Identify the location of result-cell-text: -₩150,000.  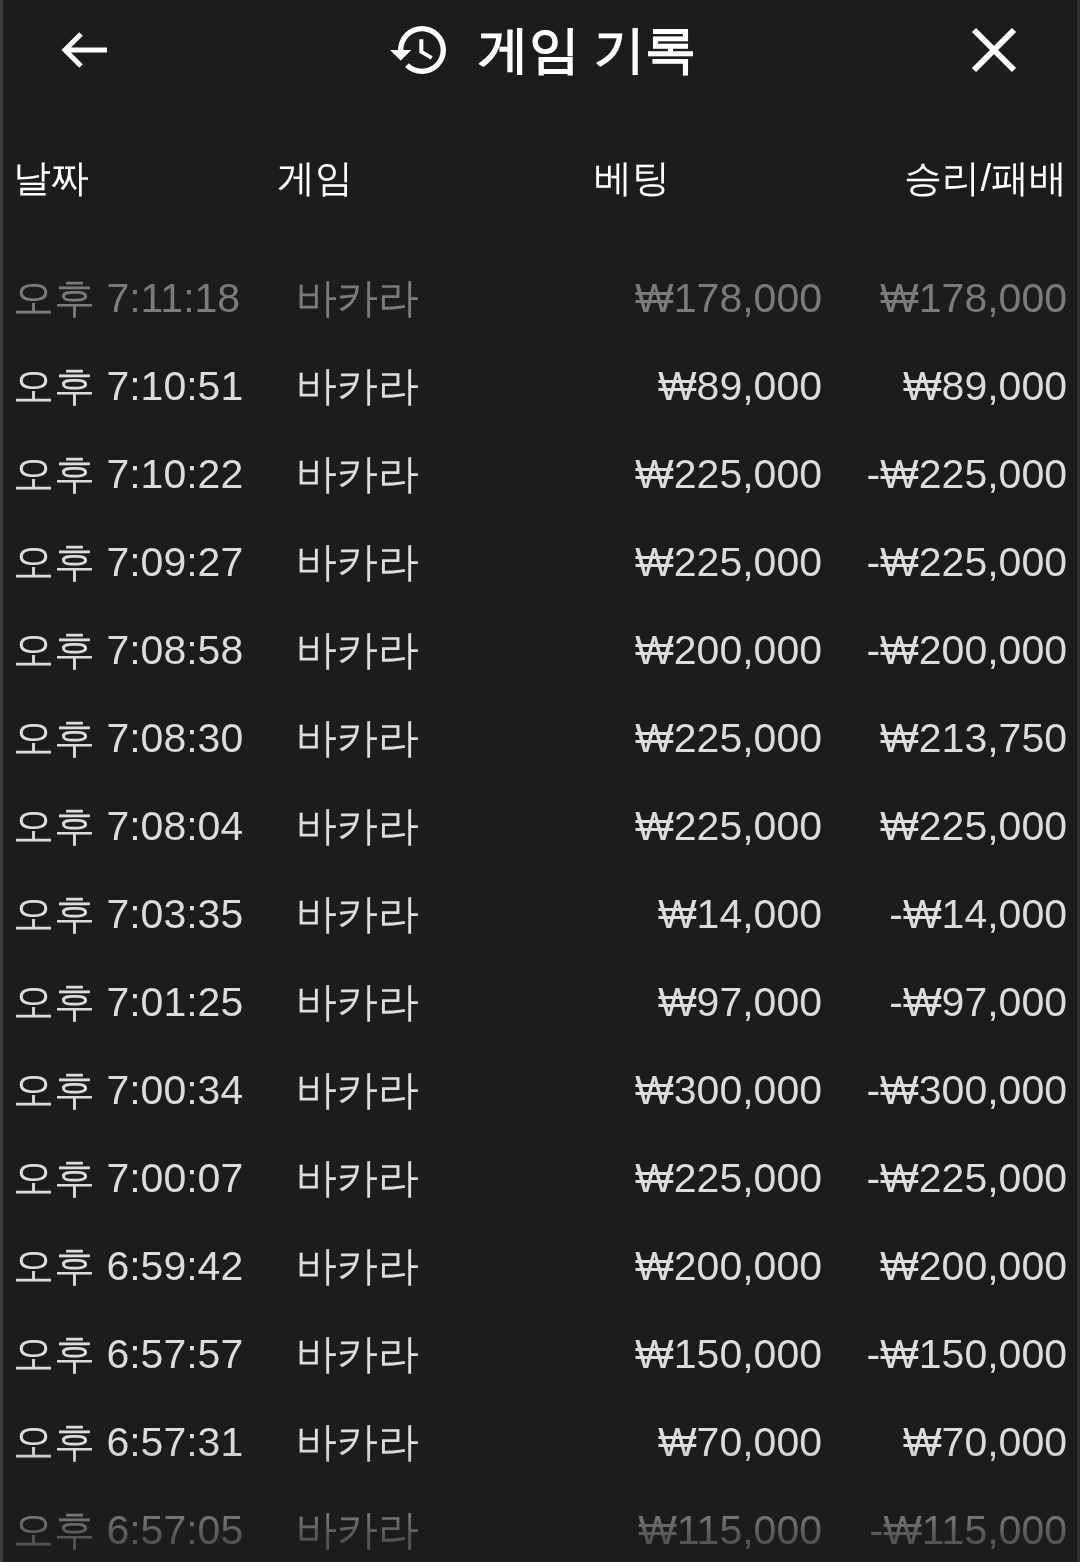
(966, 1354).